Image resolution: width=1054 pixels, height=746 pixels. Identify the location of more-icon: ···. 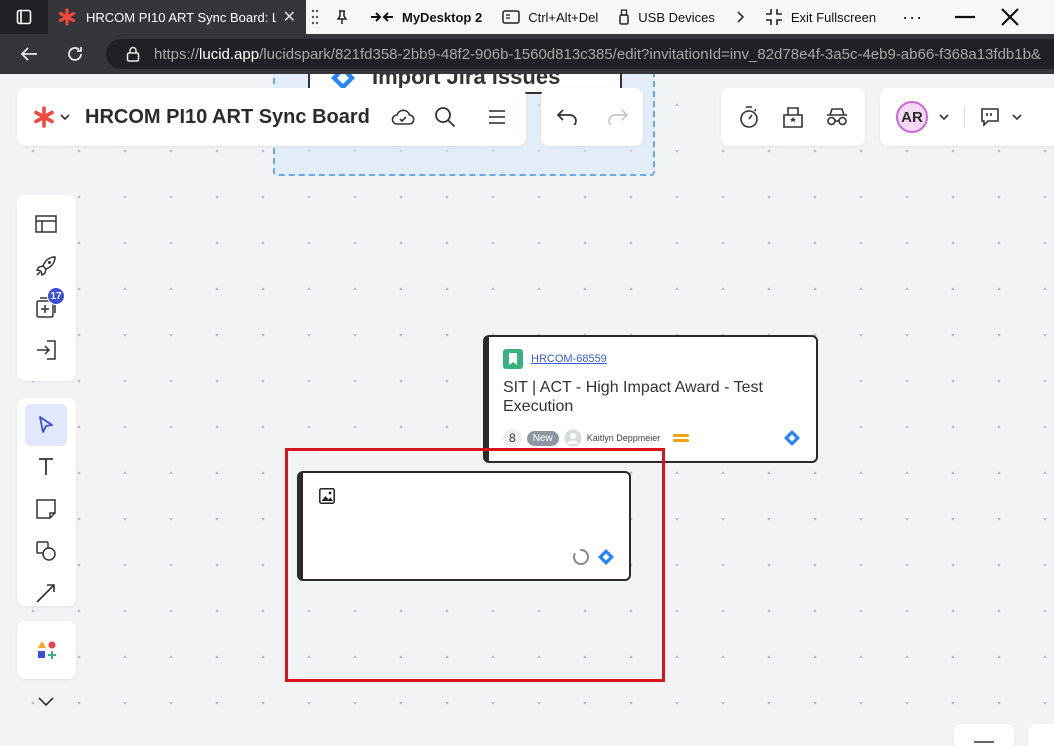
(913, 16).